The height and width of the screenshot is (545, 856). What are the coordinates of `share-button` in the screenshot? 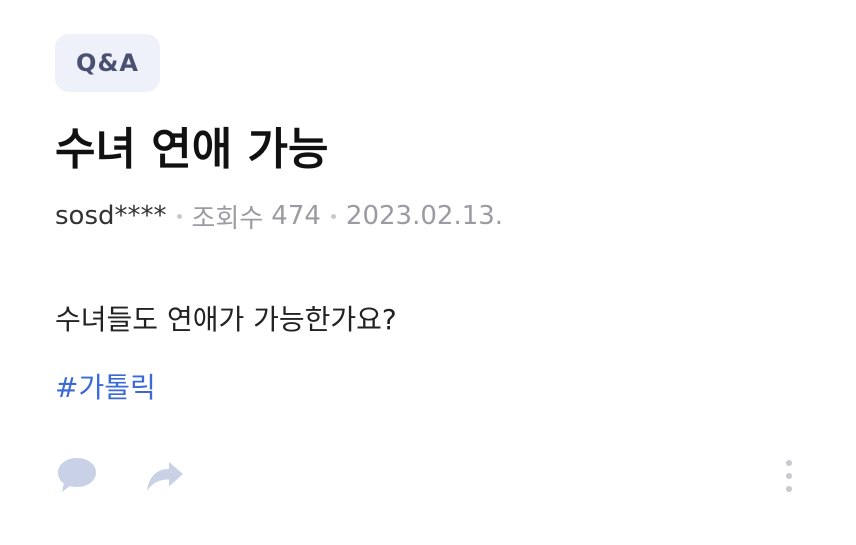 It's located at (165, 477).